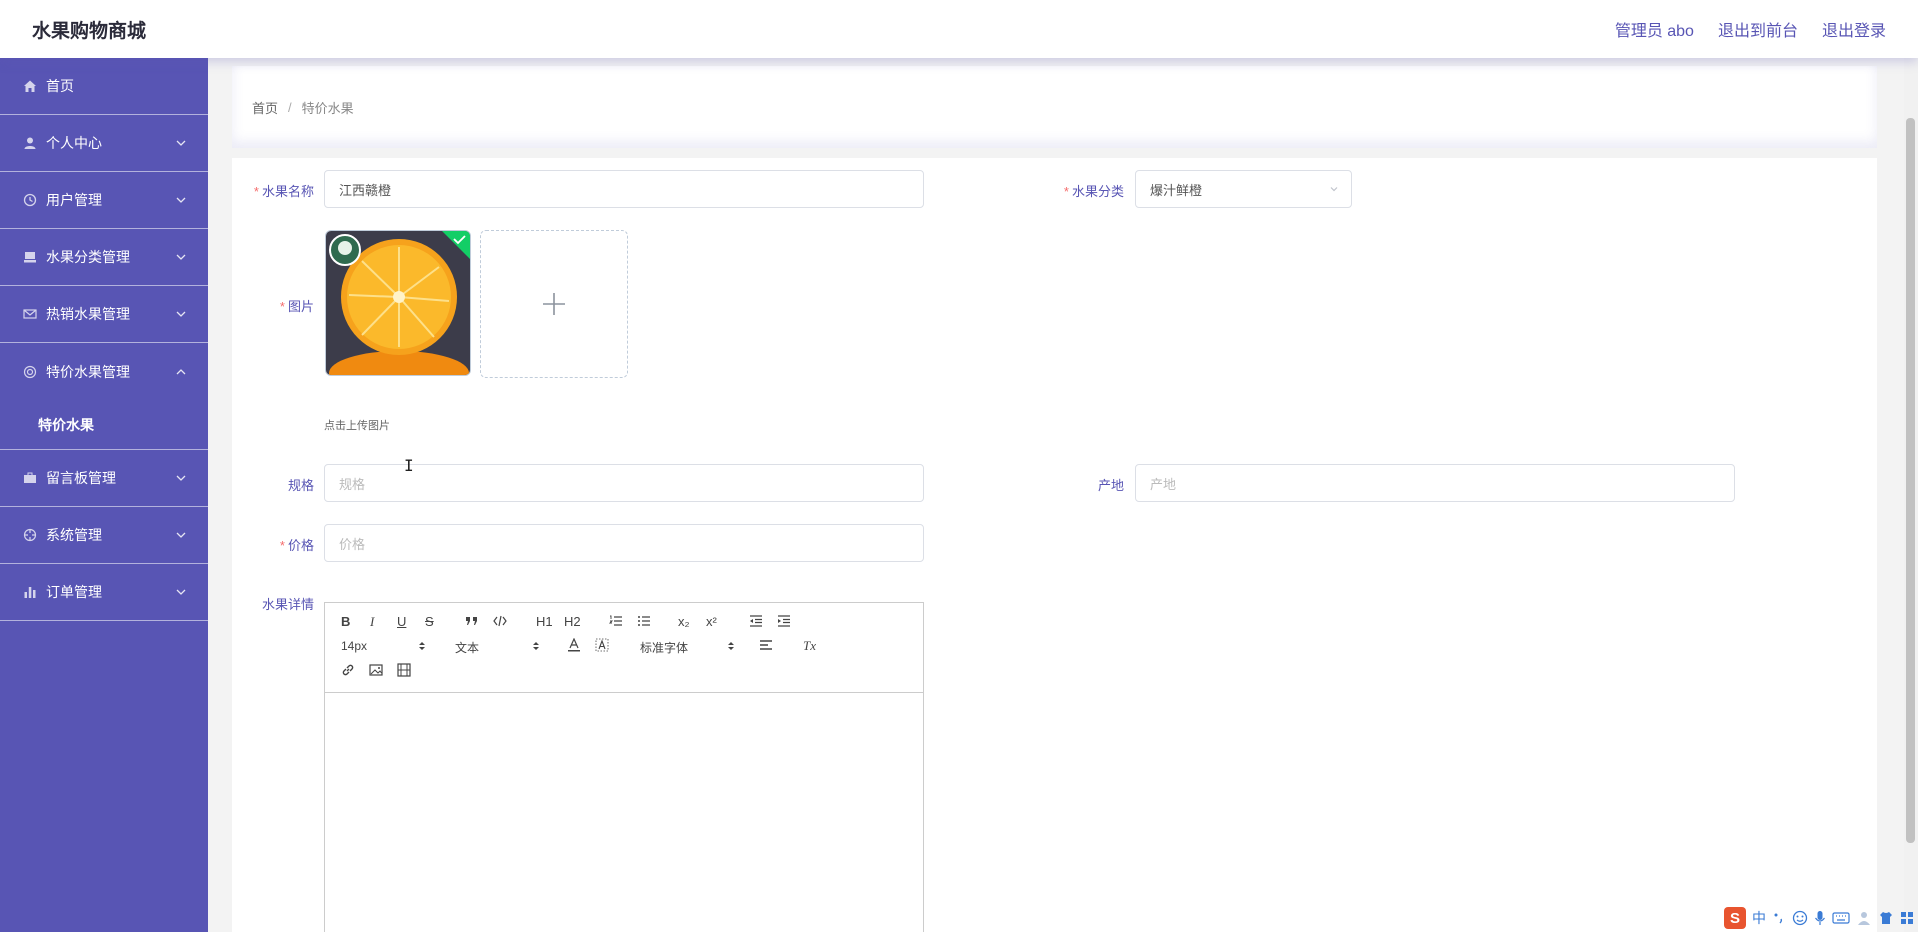 The width and height of the screenshot is (1918, 932). Describe the element at coordinates (74, 143) in the screenshot. I see `sidebar-item-label: 个人中心` at that location.